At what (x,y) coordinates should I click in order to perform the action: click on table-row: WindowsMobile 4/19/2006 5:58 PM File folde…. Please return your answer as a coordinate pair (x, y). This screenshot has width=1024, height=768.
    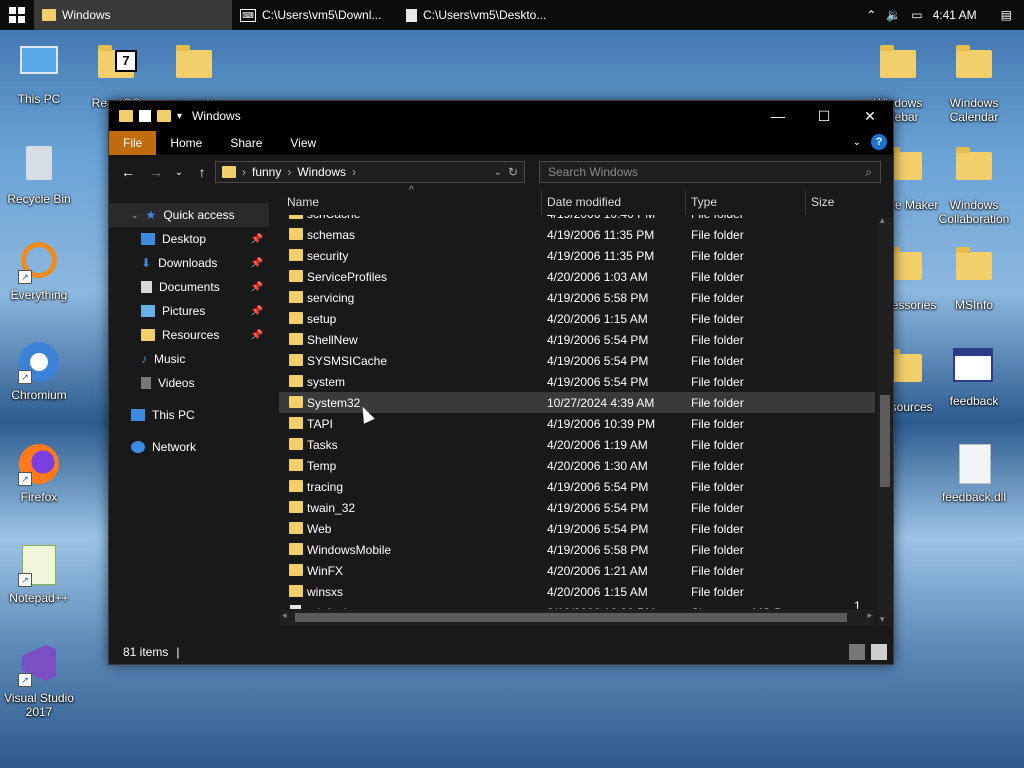
    Looking at the image, I should click on (577, 549).